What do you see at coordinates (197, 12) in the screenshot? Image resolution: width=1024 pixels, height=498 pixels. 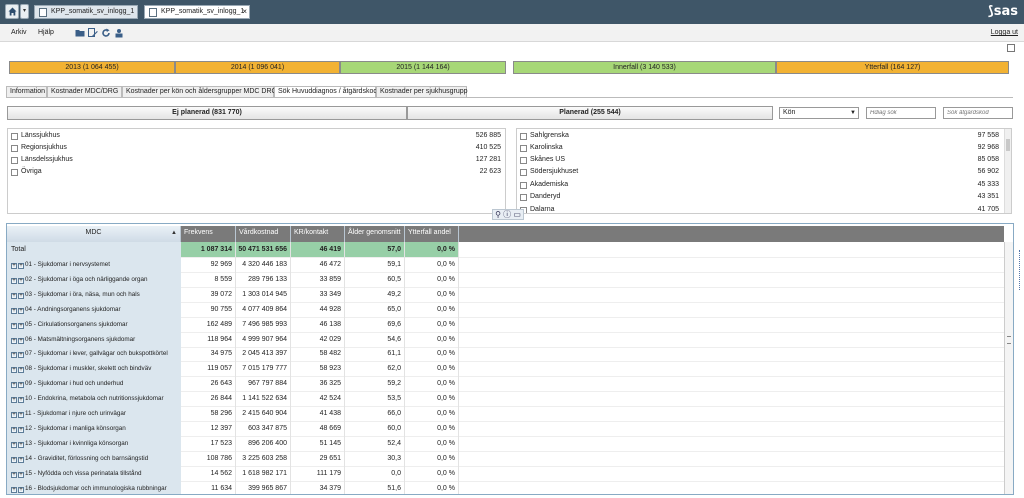 I see `document-tab-2: KPP_somatik_sv_inlogg_1 ×` at bounding box center [197, 12].